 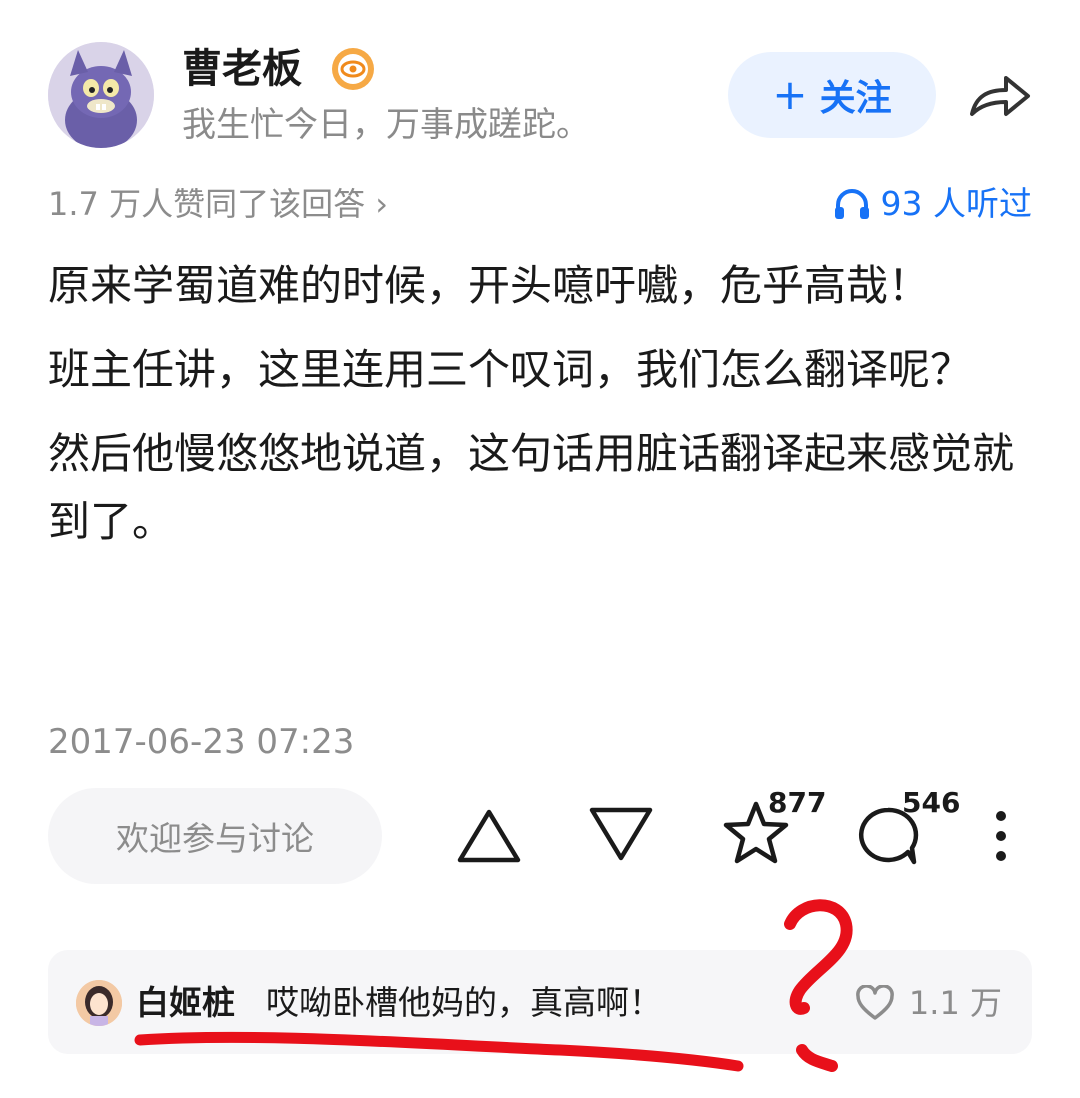 I want to click on post-timestamp: 2017-06-23 07:23, so click(x=201, y=742).